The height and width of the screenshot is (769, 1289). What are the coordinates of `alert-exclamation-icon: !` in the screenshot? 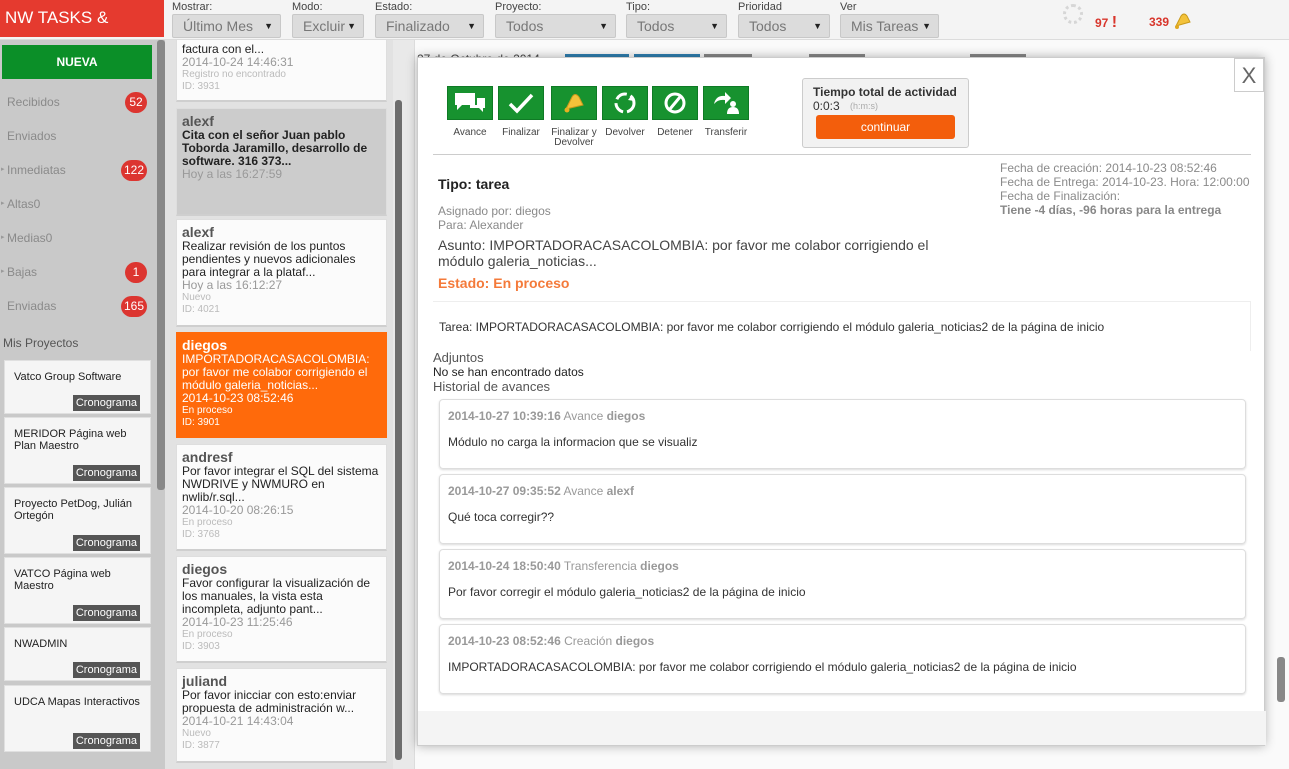 It's located at (1114, 22).